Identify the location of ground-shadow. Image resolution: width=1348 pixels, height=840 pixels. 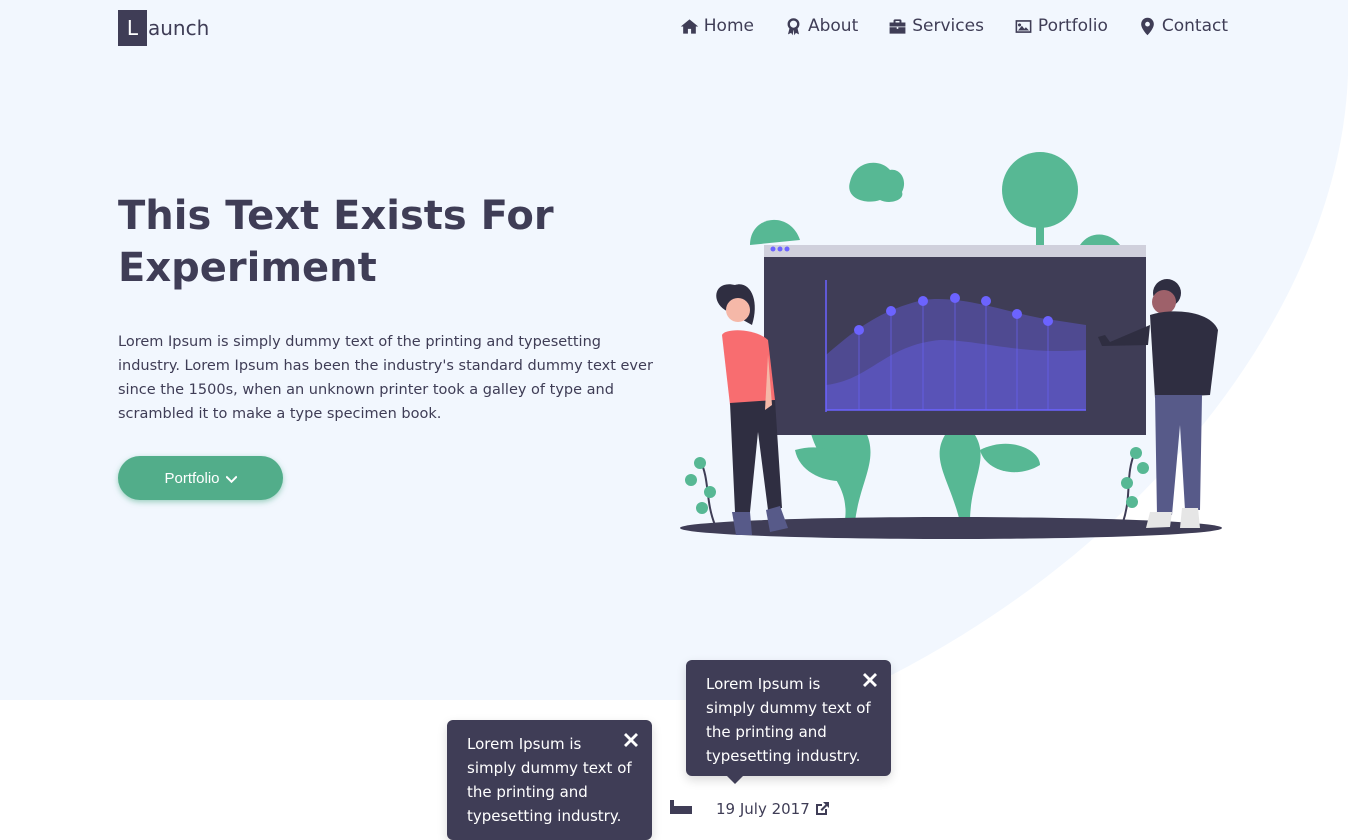
(951, 528).